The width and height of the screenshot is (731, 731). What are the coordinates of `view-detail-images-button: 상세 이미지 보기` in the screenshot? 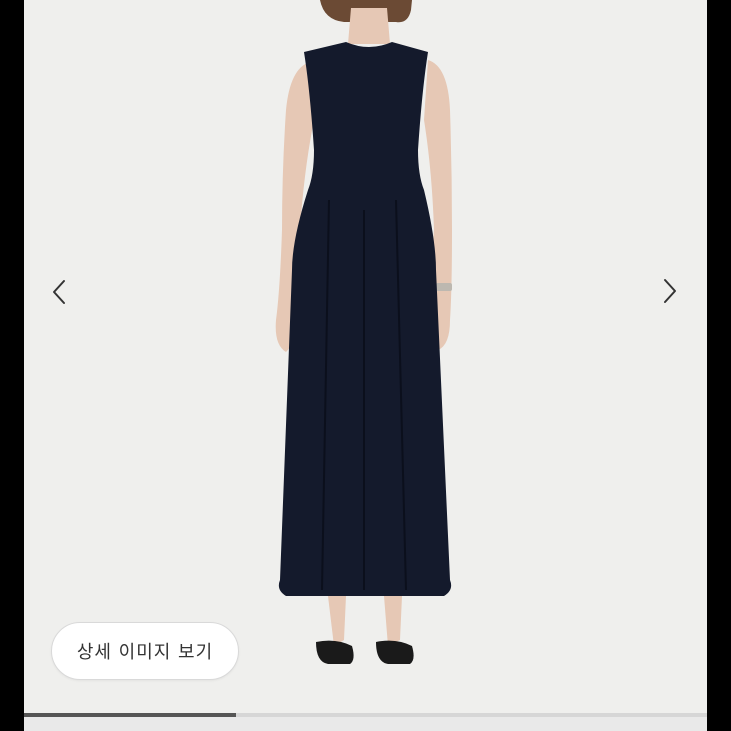 It's located at (145, 651).